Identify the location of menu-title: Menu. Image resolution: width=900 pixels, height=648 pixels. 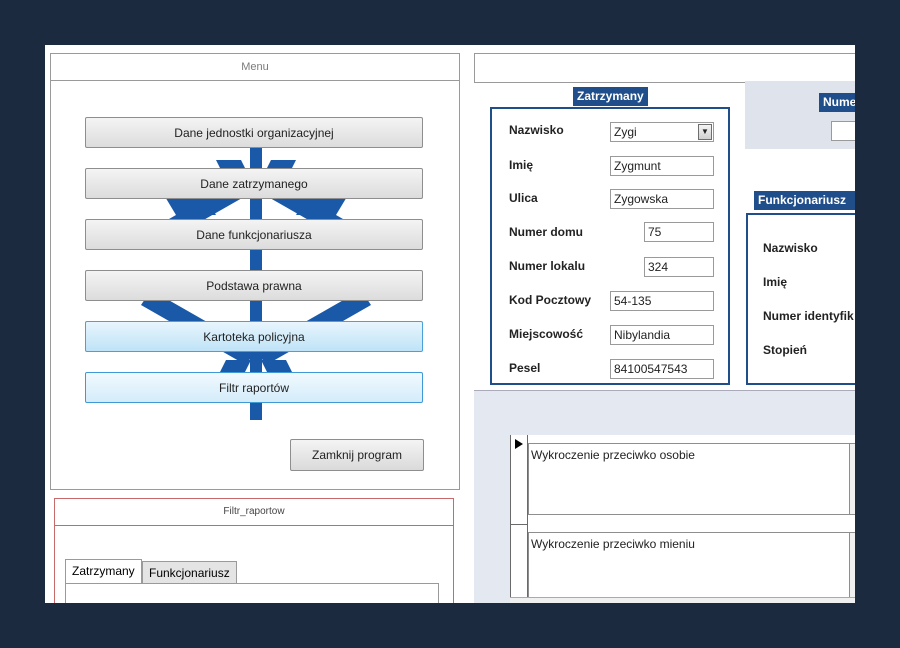
(255, 67).